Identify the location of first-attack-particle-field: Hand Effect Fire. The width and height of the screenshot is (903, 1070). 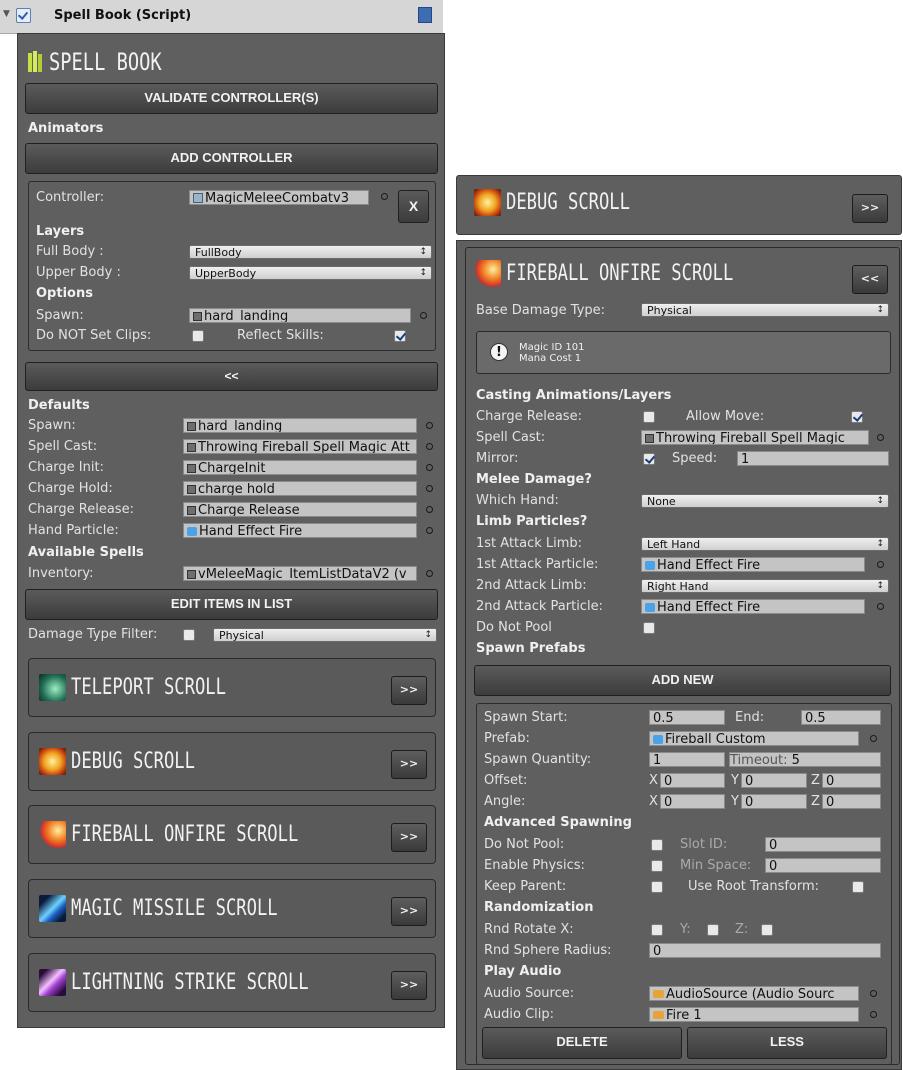
(753, 564).